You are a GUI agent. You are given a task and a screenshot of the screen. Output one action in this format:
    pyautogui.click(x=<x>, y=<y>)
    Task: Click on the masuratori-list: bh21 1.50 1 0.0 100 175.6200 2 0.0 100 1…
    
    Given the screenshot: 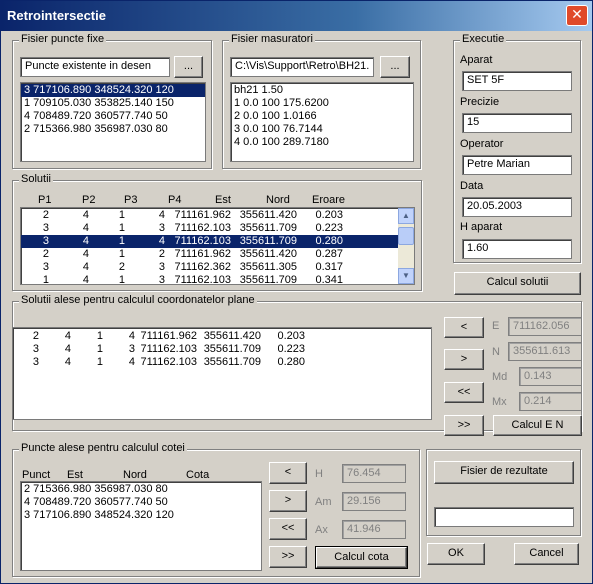 What is the action you would take?
    pyautogui.click(x=322, y=122)
    